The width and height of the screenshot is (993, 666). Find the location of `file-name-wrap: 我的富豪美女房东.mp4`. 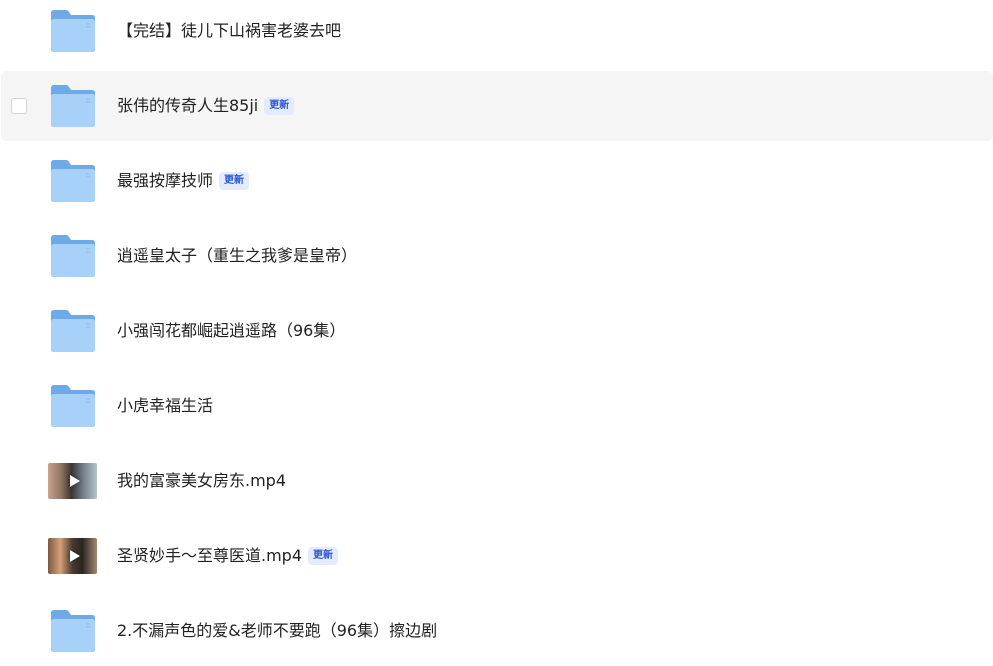

file-name-wrap: 我的富豪美女房东.mp4 is located at coordinates (201, 481).